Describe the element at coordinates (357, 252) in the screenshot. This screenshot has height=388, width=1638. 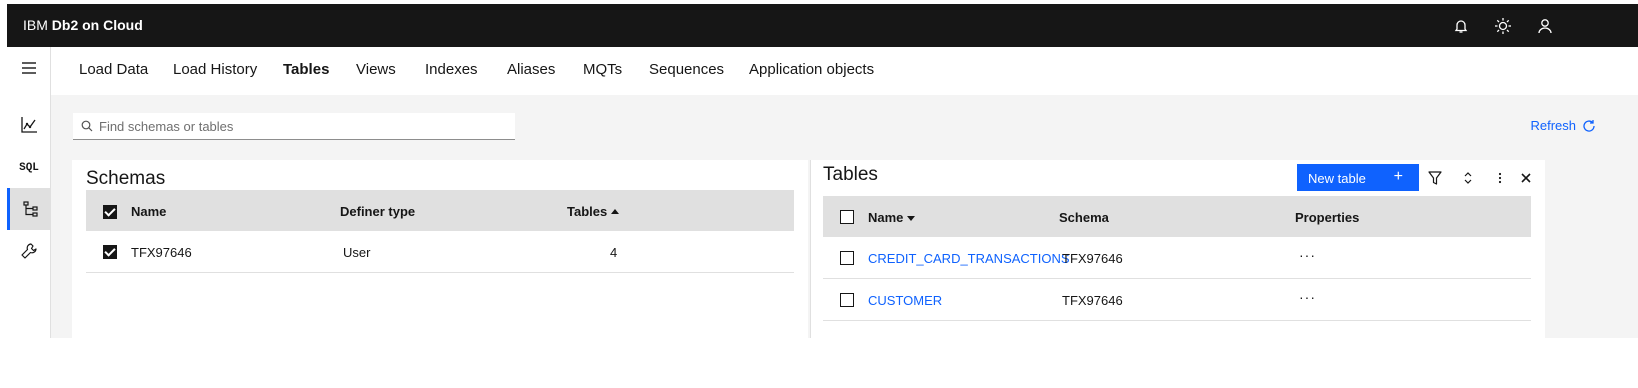
I see `schema-definer-type: User` at that location.